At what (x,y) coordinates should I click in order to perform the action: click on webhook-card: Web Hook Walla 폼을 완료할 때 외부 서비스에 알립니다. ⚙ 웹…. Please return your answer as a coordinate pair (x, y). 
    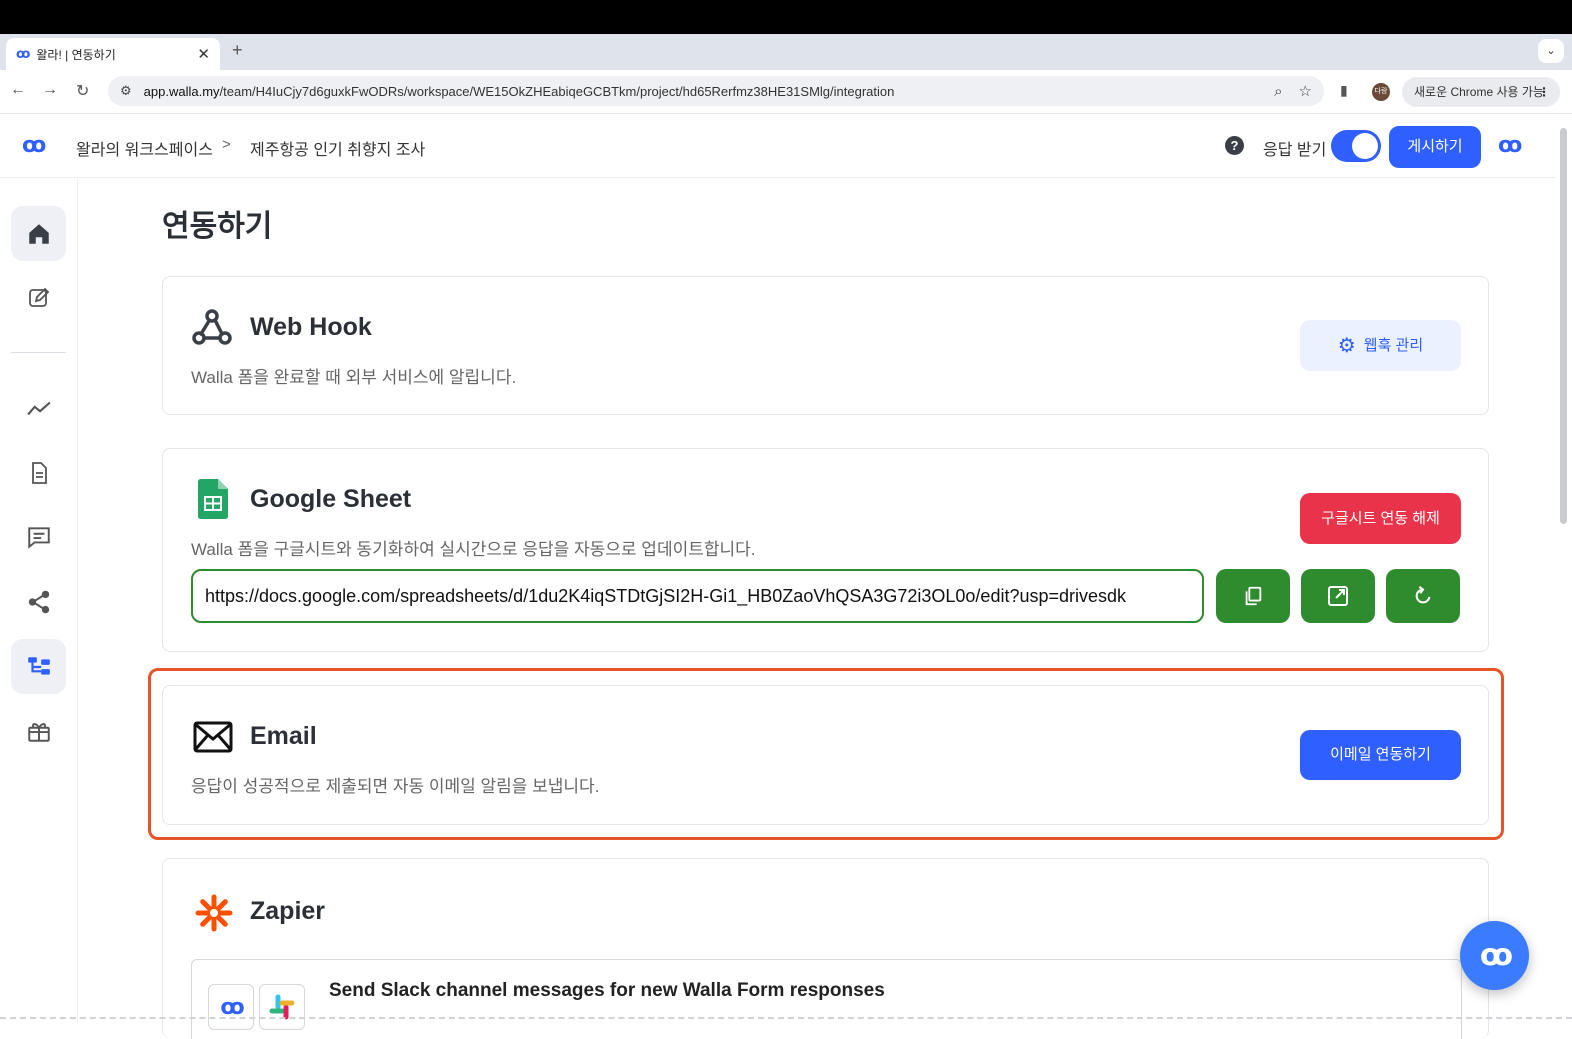
    Looking at the image, I should click on (825, 345).